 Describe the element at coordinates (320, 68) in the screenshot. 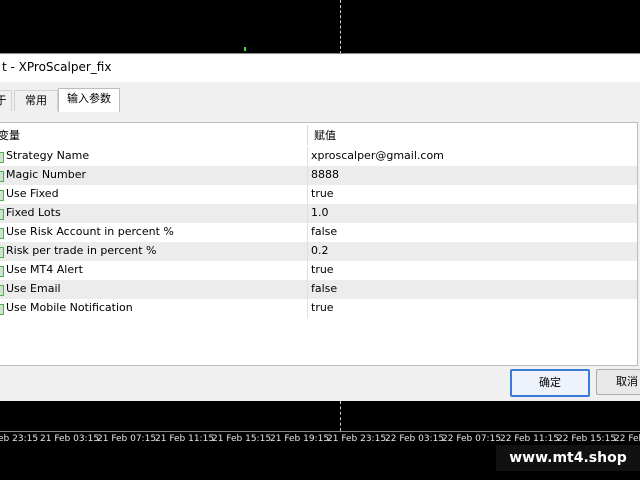

I see `dialog-titlebar: t - XProScalper_fix` at that location.